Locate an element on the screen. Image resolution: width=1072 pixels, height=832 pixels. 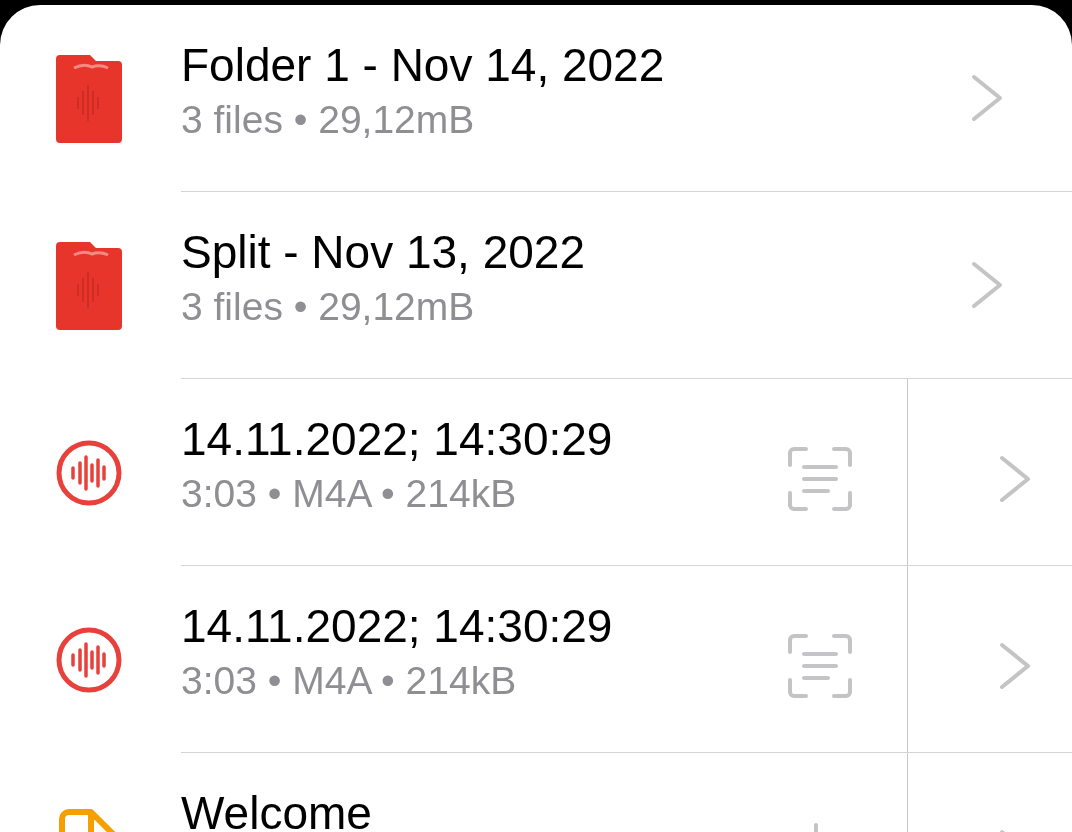
item-title: Folder 1 - Nov 14, 2022 is located at coordinates (423, 65).